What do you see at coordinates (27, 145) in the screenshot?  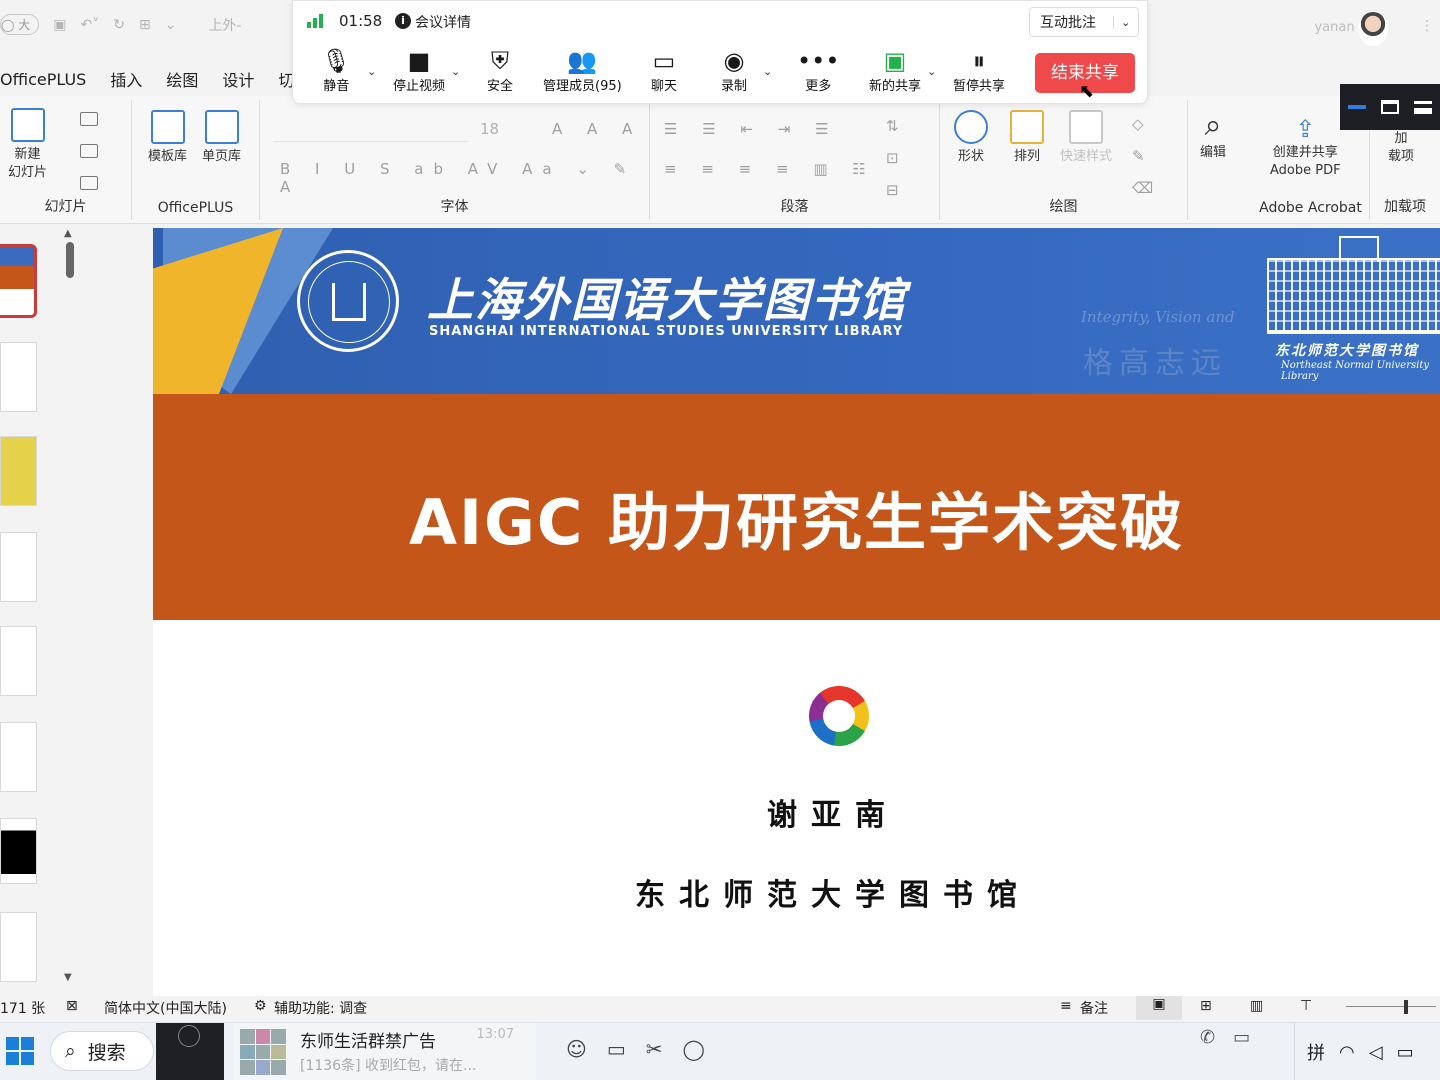 I see `new-slide-button: 新建 幻灯片` at bounding box center [27, 145].